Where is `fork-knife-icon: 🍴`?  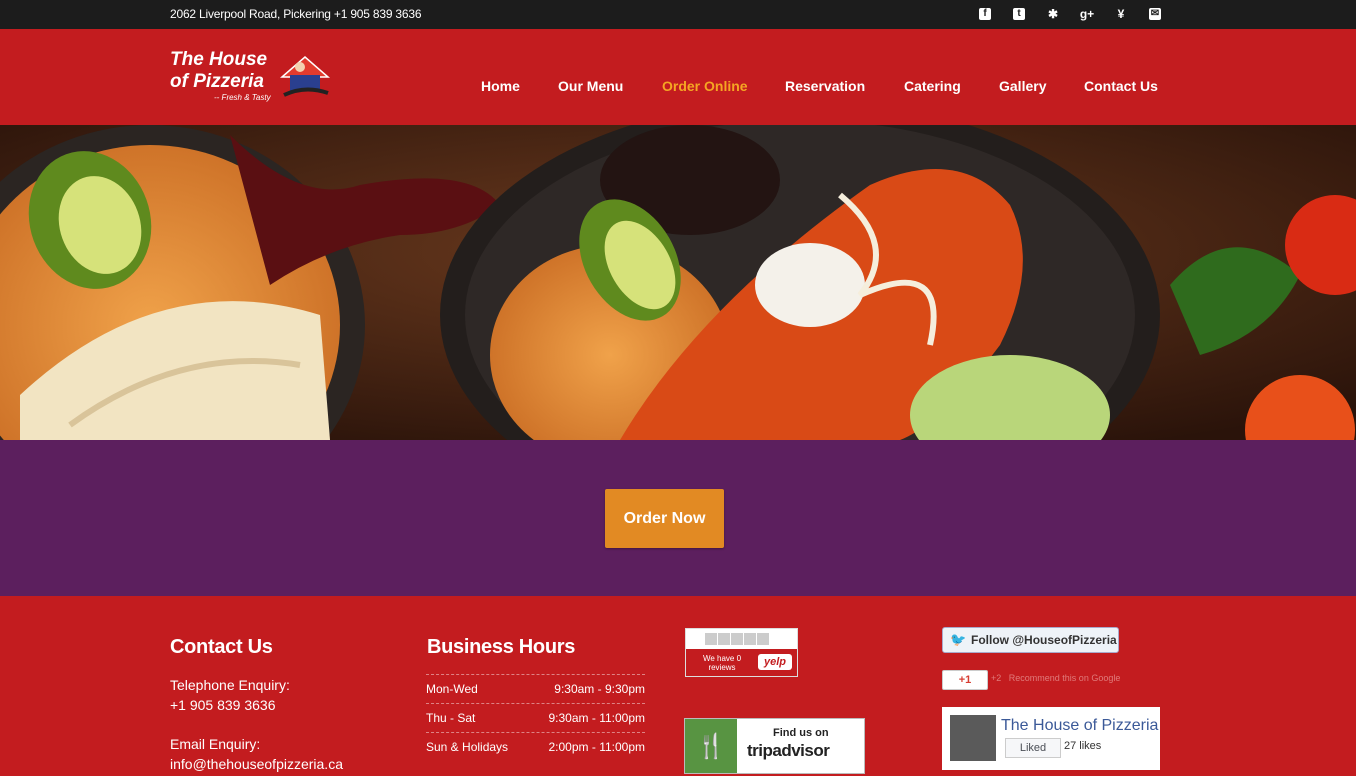
fork-knife-icon: 🍴 is located at coordinates (711, 746).